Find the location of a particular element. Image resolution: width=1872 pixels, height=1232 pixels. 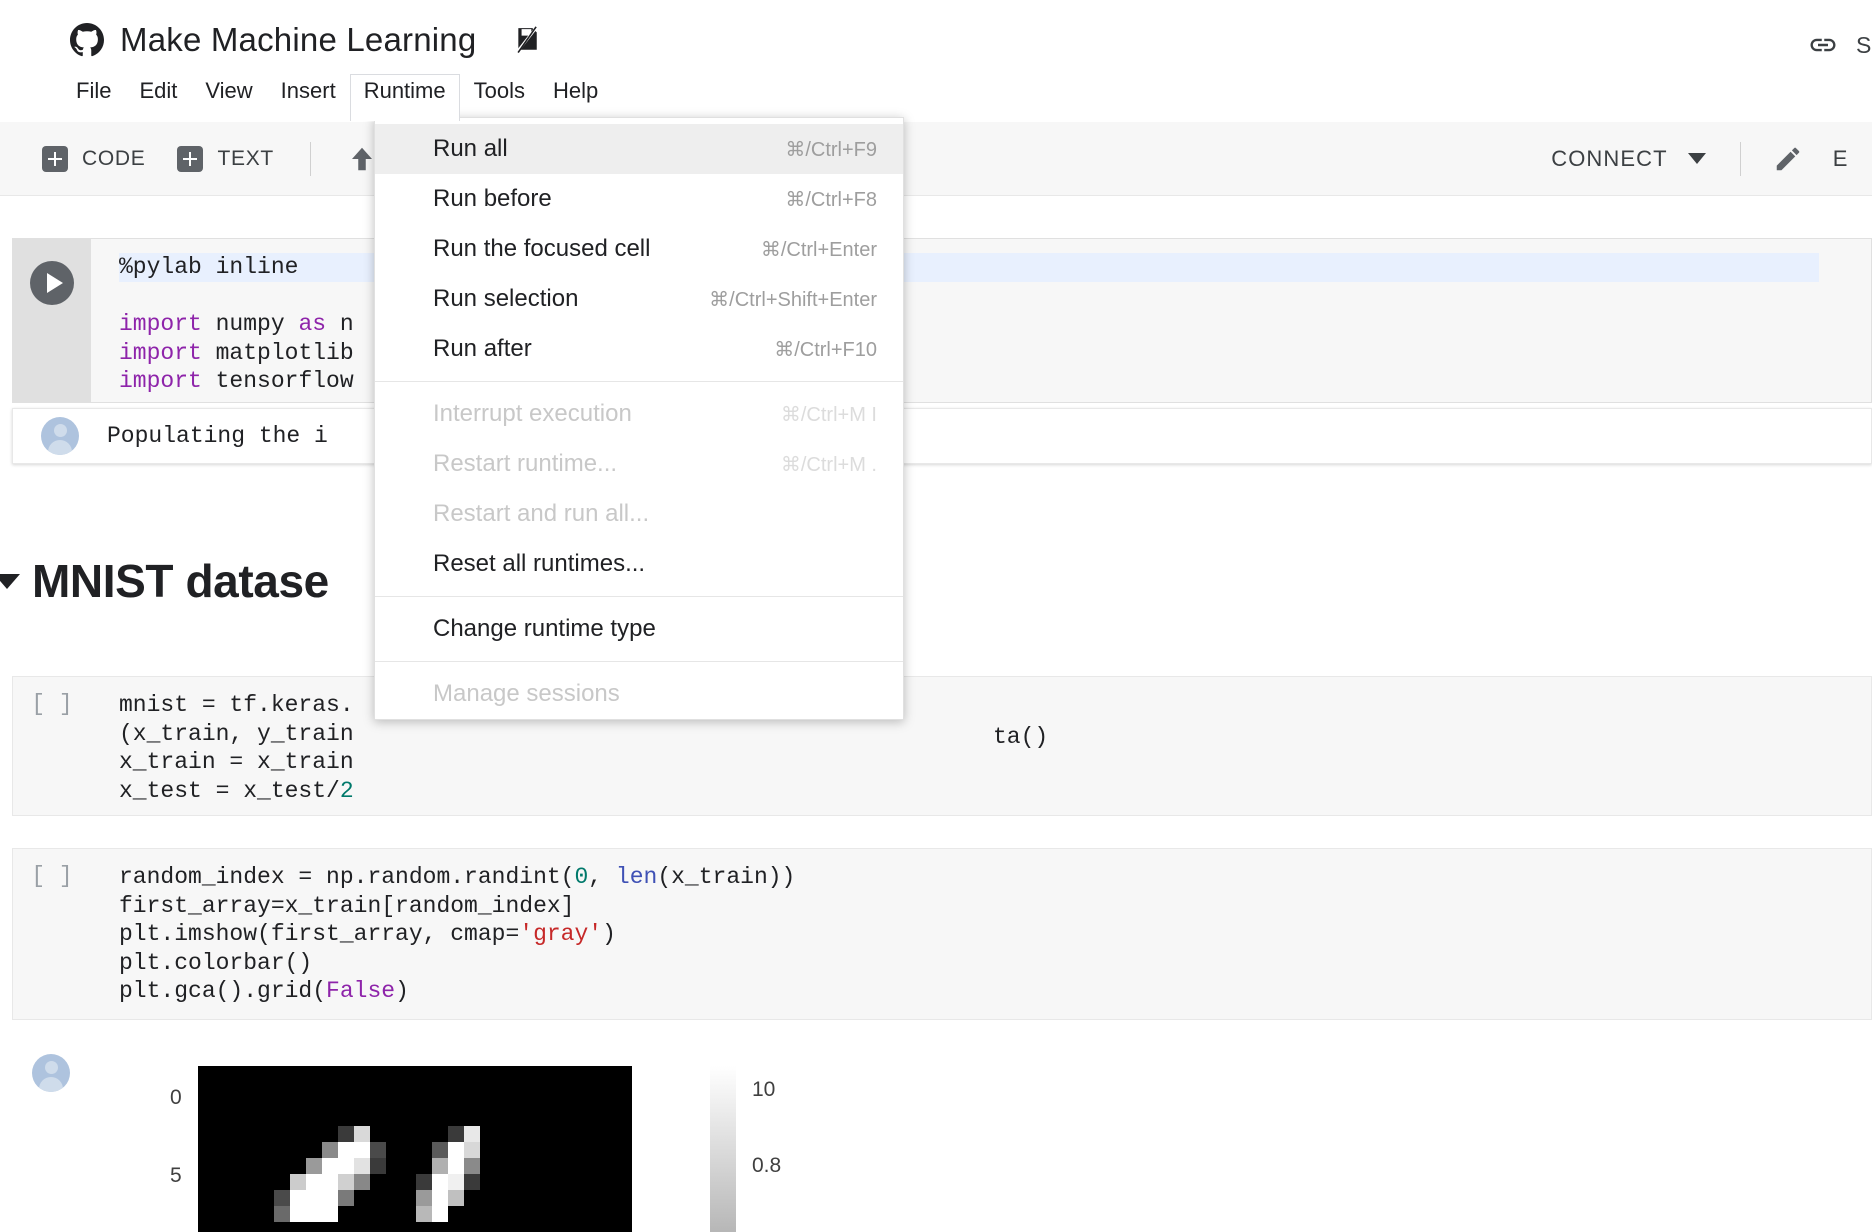

menu-file: File is located at coordinates (93, 95).